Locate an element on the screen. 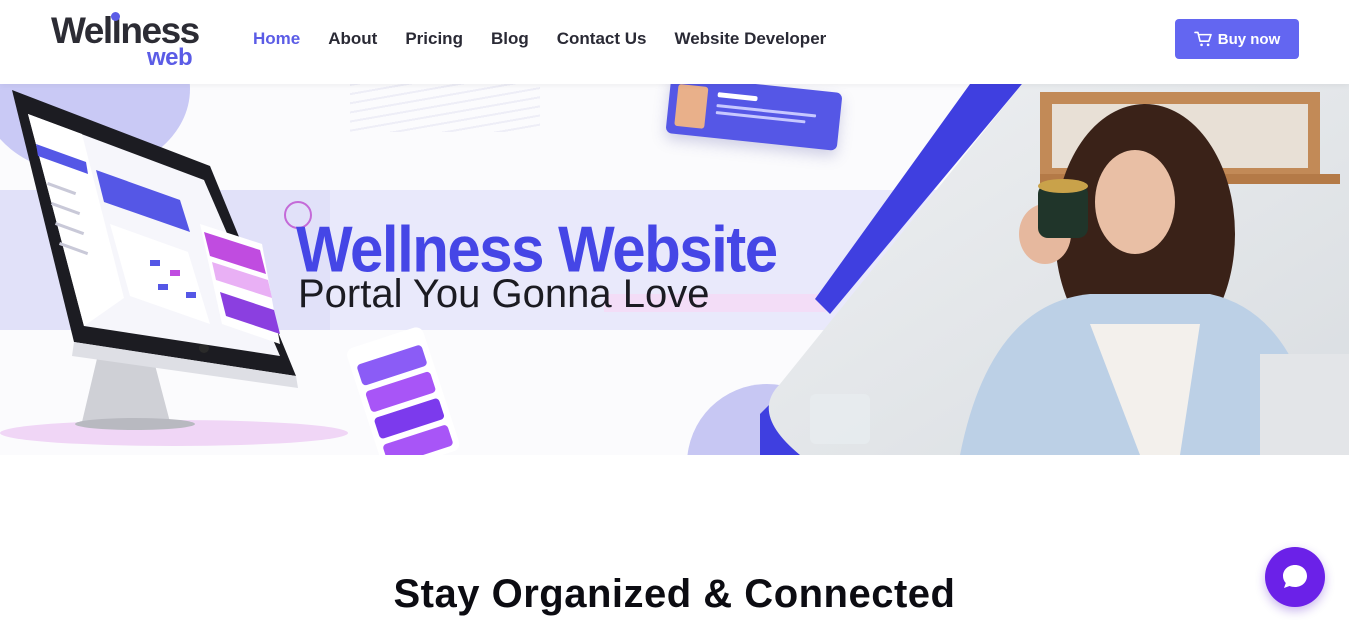  nav-home: Home is located at coordinates (276, 39).